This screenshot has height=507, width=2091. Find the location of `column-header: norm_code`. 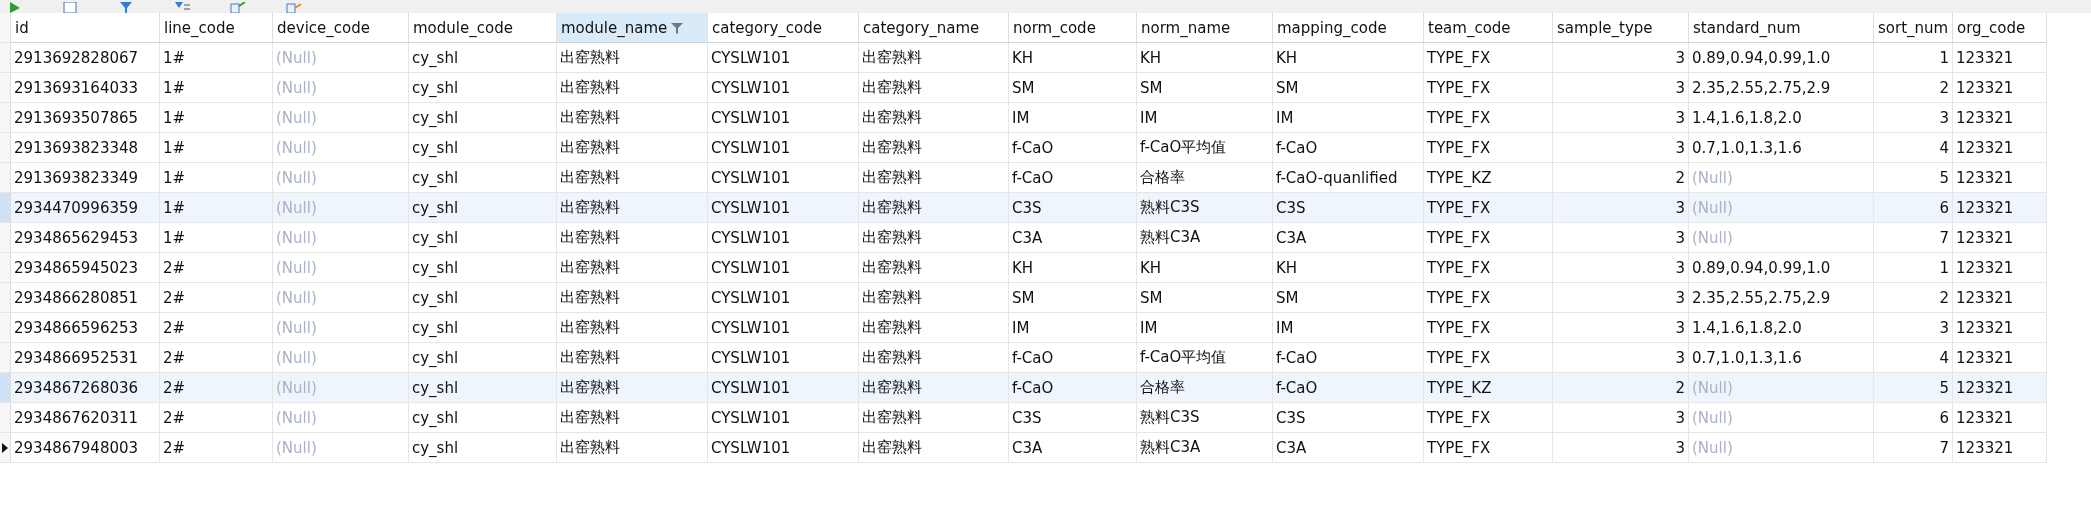

column-header: norm_code is located at coordinates (1073, 28).